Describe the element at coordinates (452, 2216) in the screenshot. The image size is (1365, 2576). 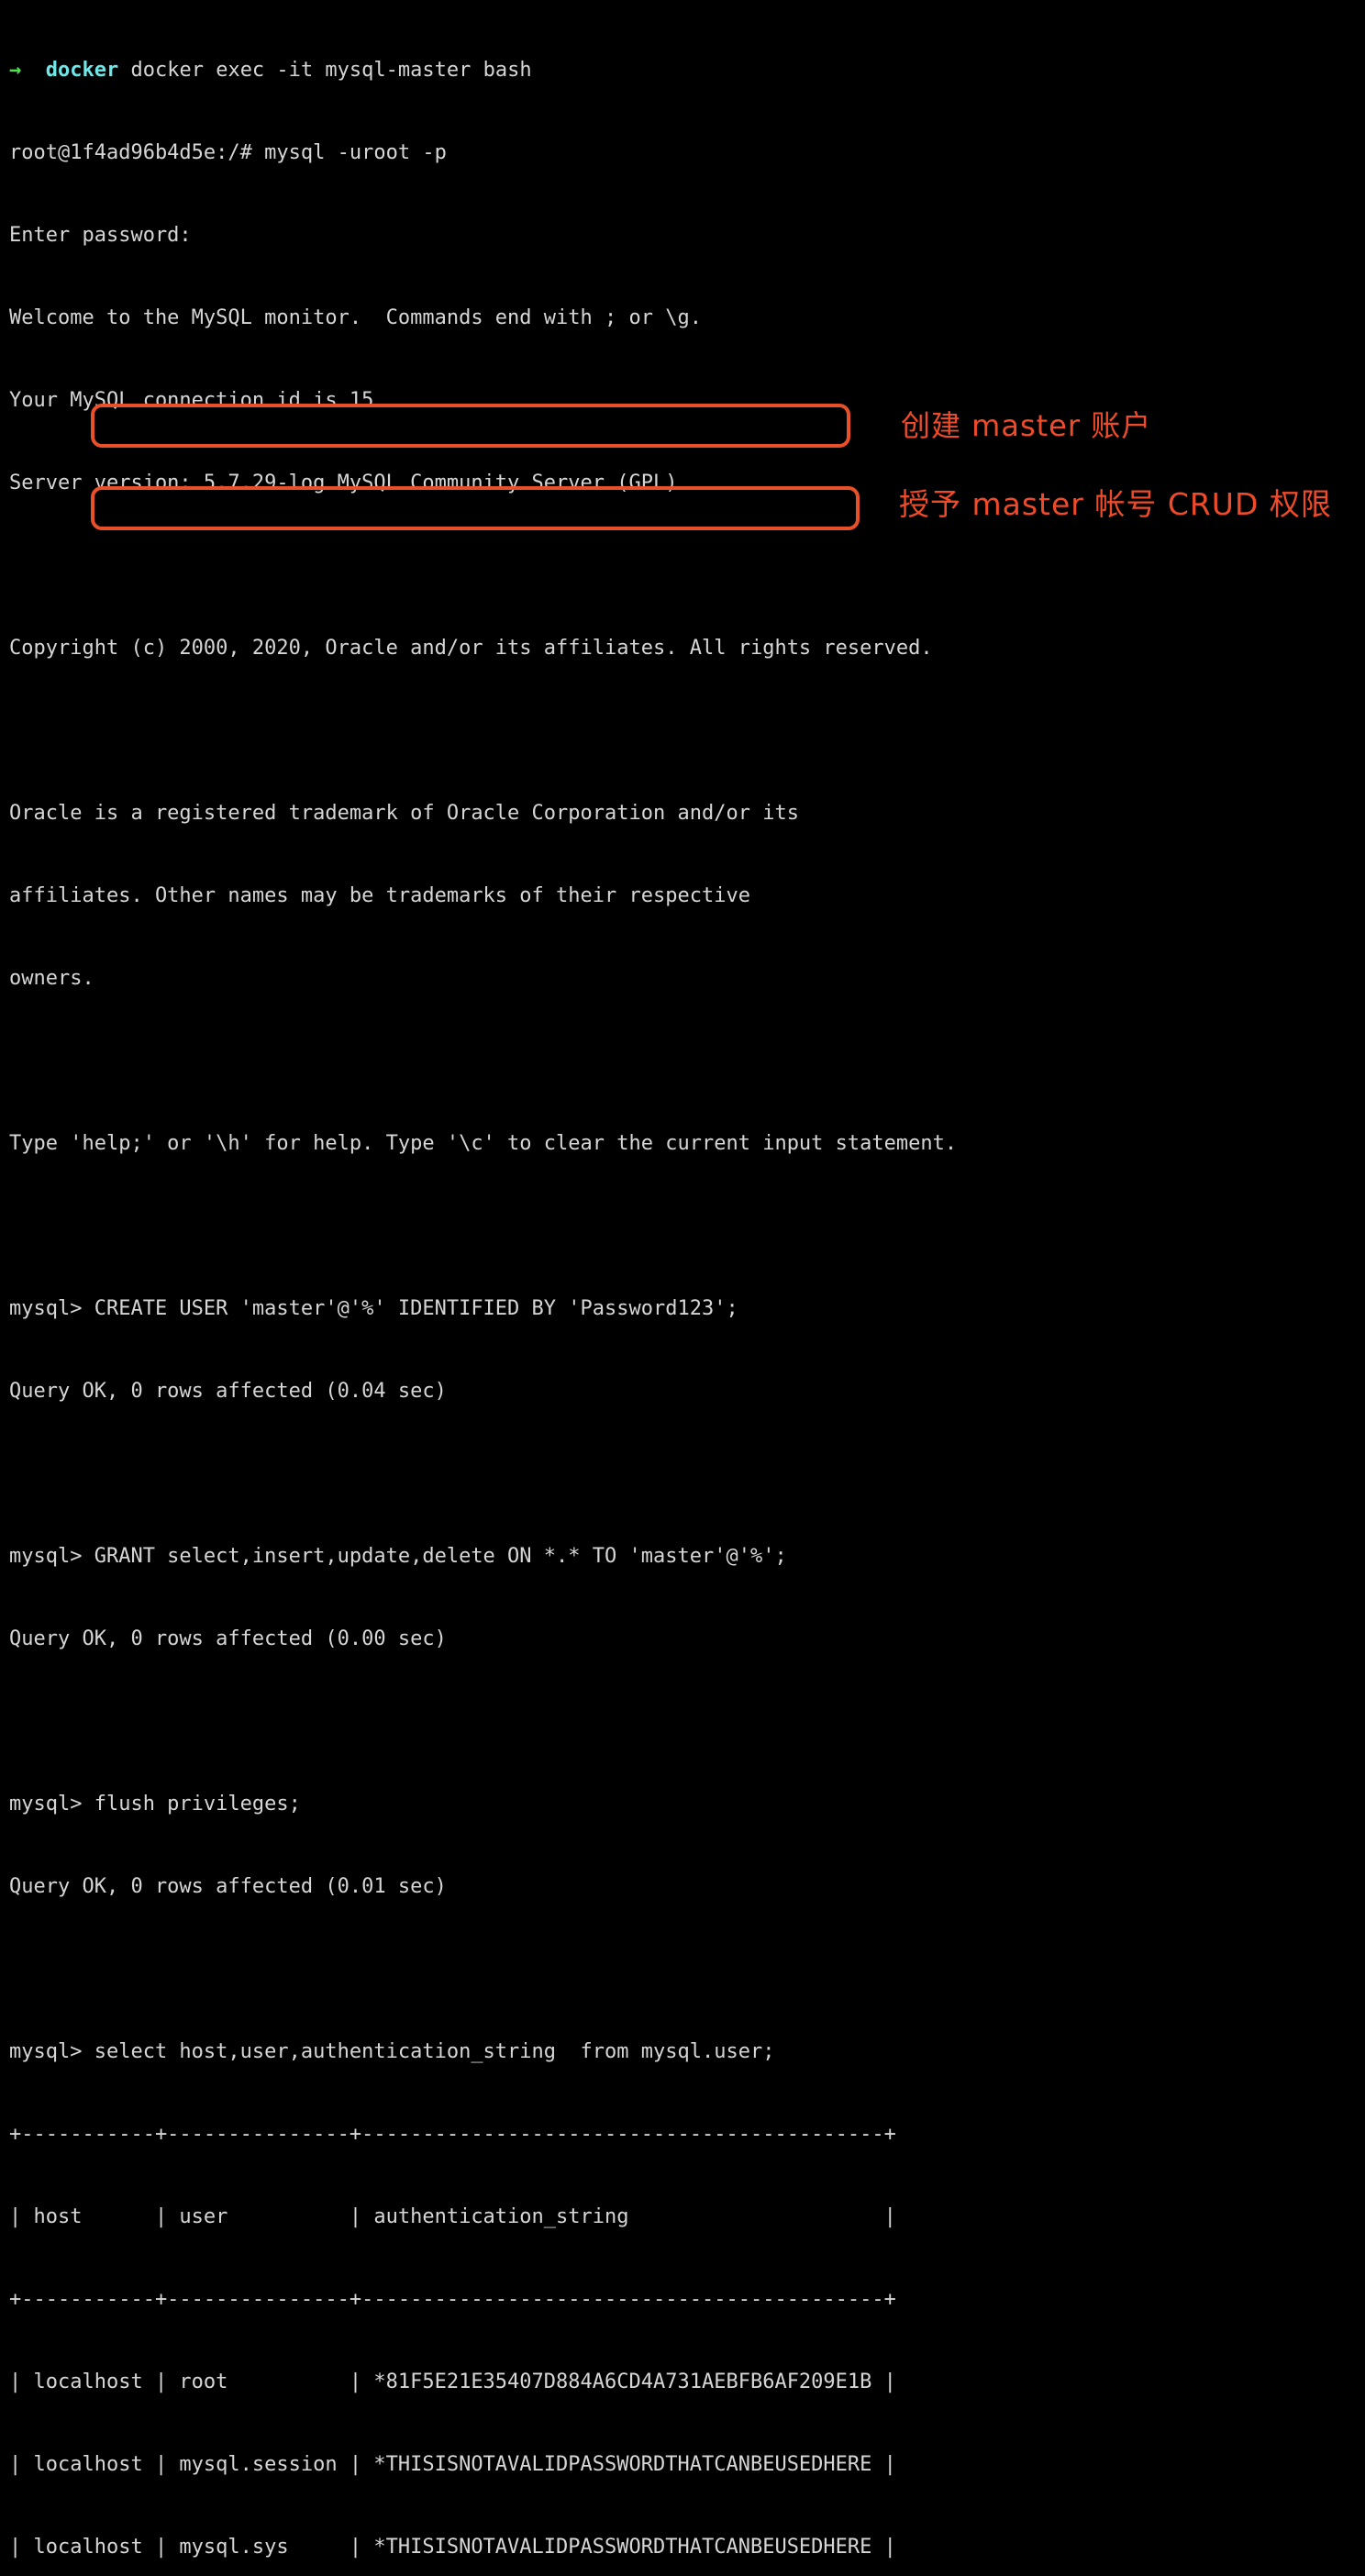
I see `table-header-row: | host | user | authentication_string |` at that location.